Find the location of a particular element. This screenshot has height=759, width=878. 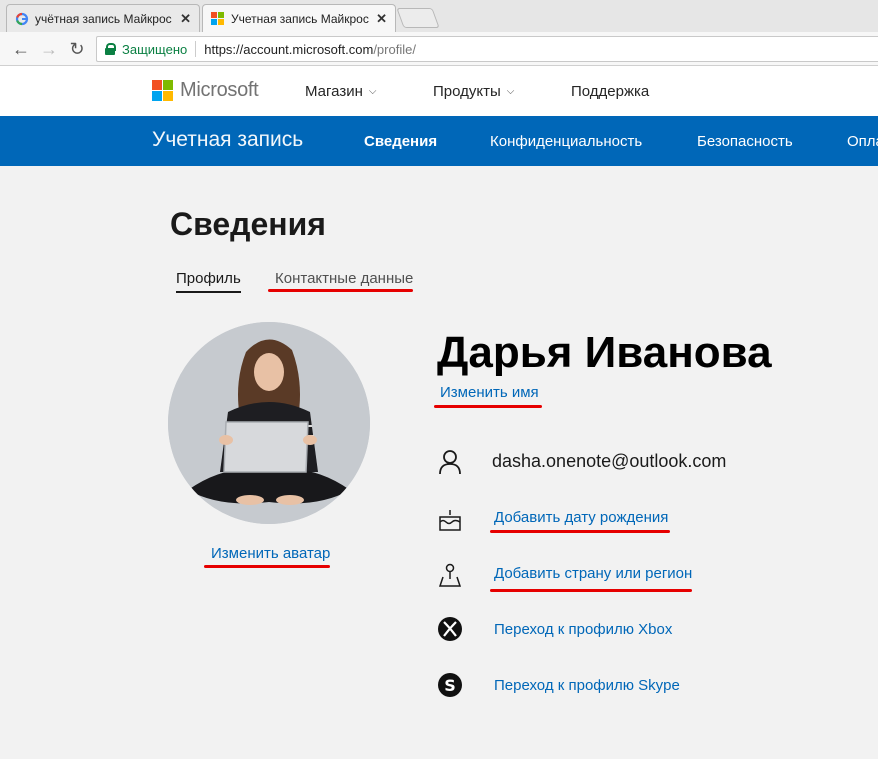

google-icon is located at coordinates (22, 18).